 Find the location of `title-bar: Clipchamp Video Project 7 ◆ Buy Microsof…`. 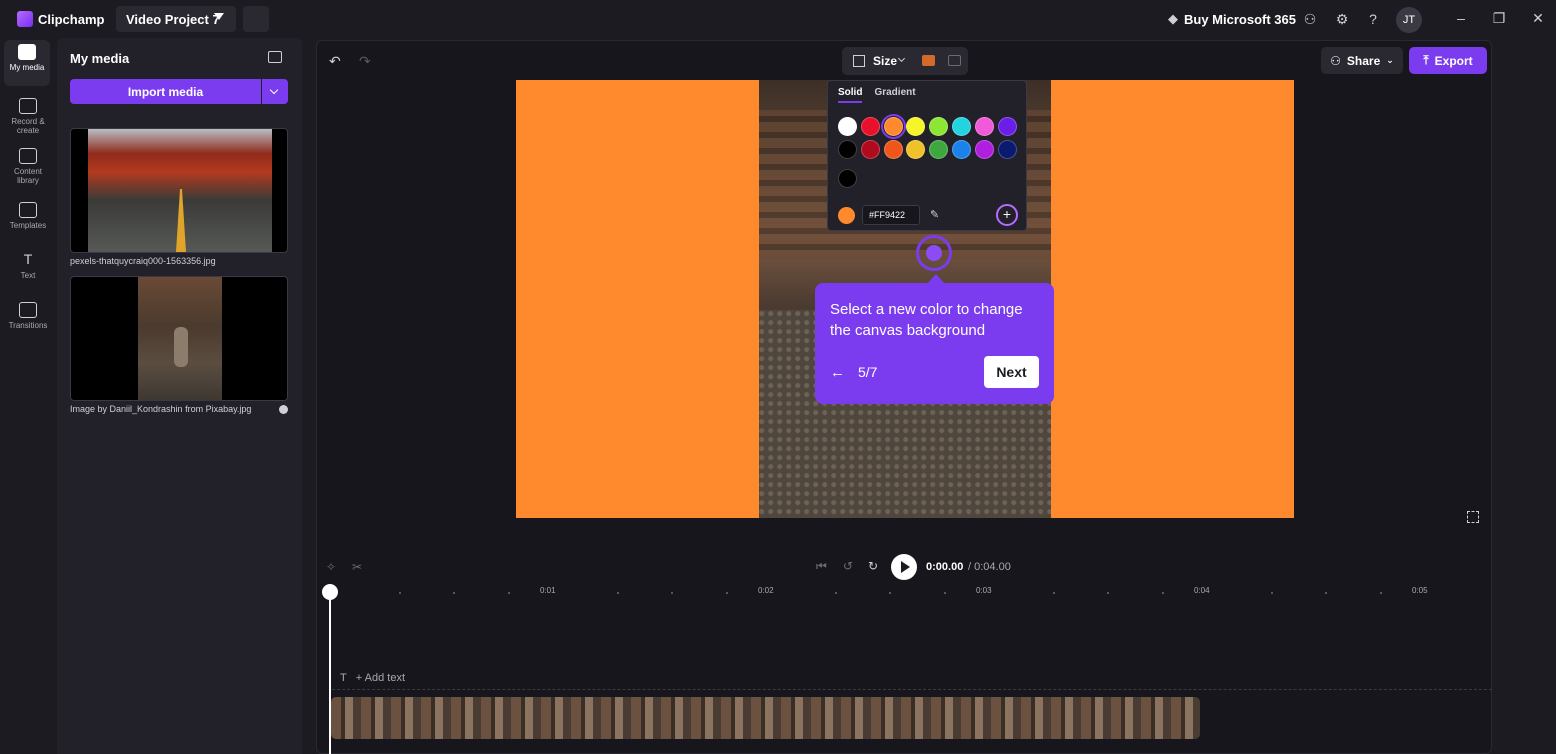

title-bar: Clipchamp Video Project 7 ◆ Buy Microsof… is located at coordinates (778, 19).